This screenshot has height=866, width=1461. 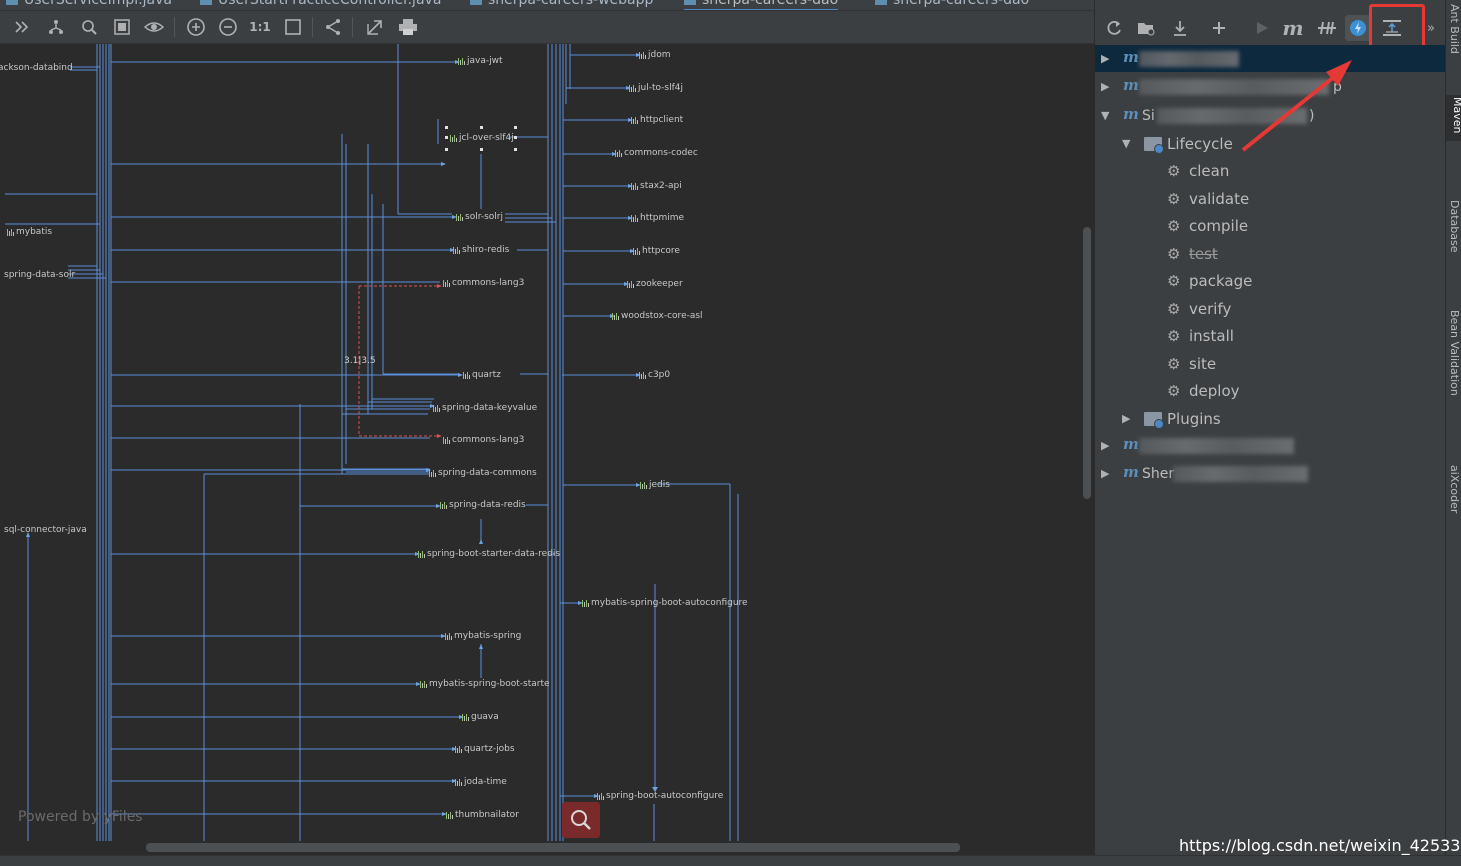 I want to click on download-icon, so click(x=1180, y=28).